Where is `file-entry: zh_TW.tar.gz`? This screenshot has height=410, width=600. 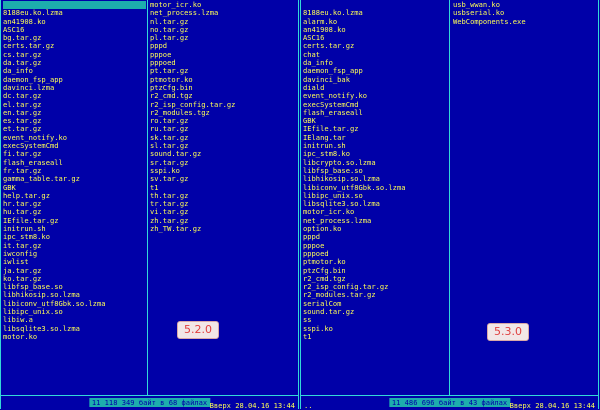 file-entry: zh_TW.tar.gz is located at coordinates (192, 228).